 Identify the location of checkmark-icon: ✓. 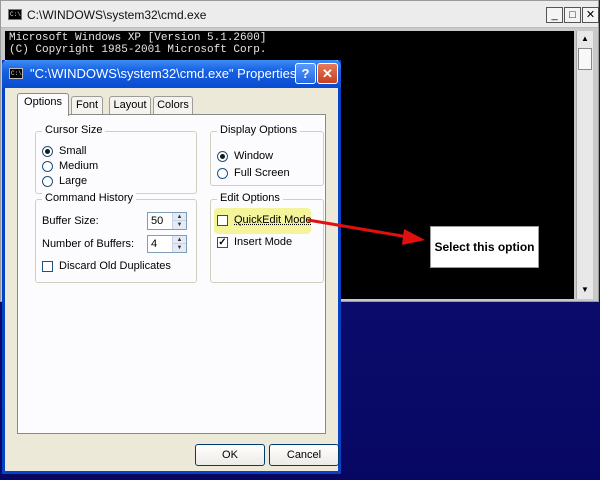
(222, 242).